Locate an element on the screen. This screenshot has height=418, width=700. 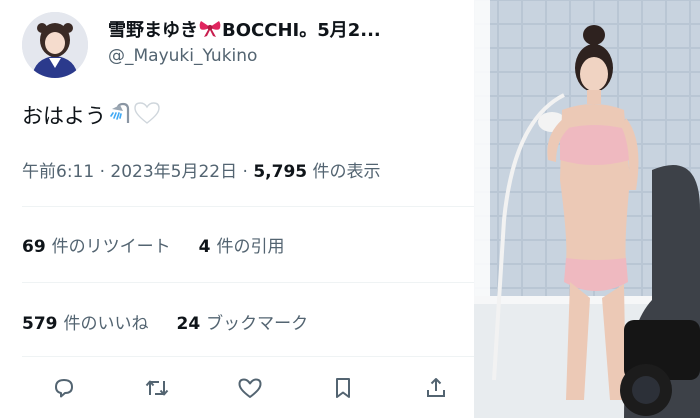
like-button is located at coordinates (250, 388).